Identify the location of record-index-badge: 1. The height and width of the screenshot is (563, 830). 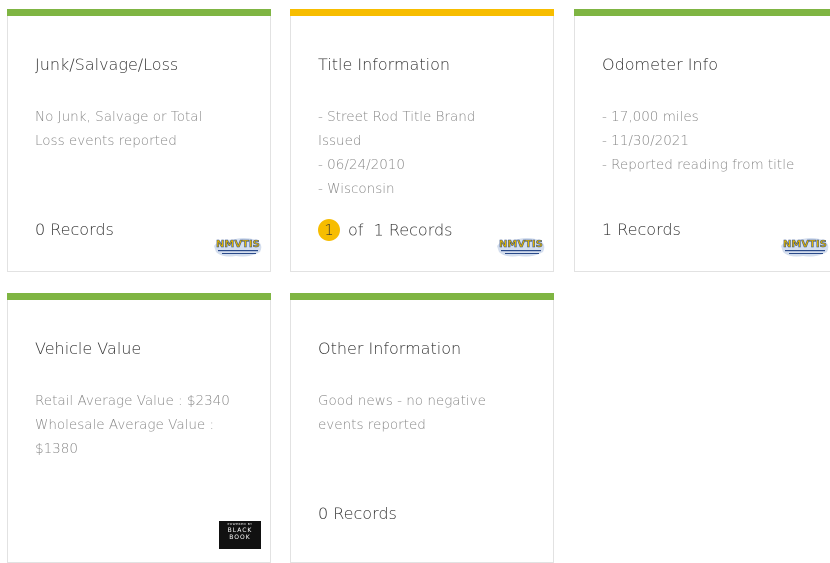
(329, 230).